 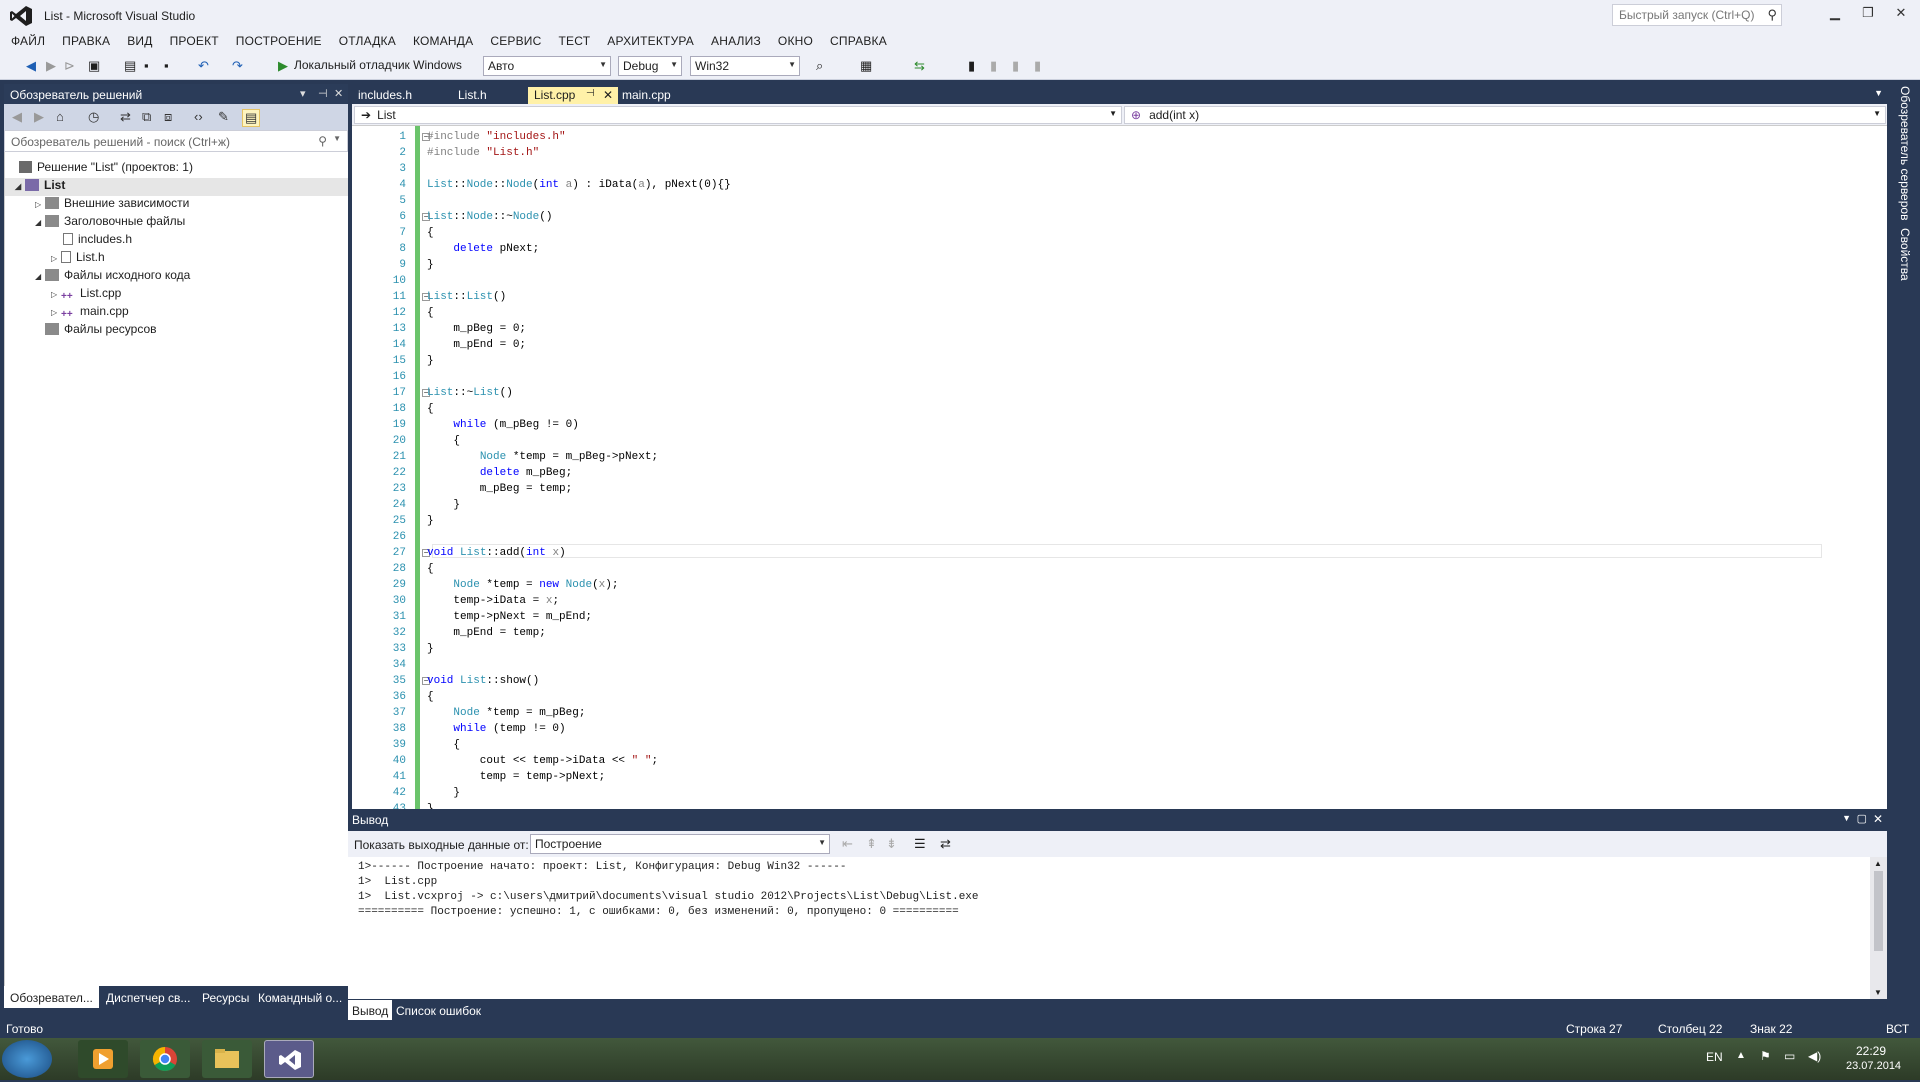 I want to click on visual-studio-task-button, so click(x=289, y=1059).